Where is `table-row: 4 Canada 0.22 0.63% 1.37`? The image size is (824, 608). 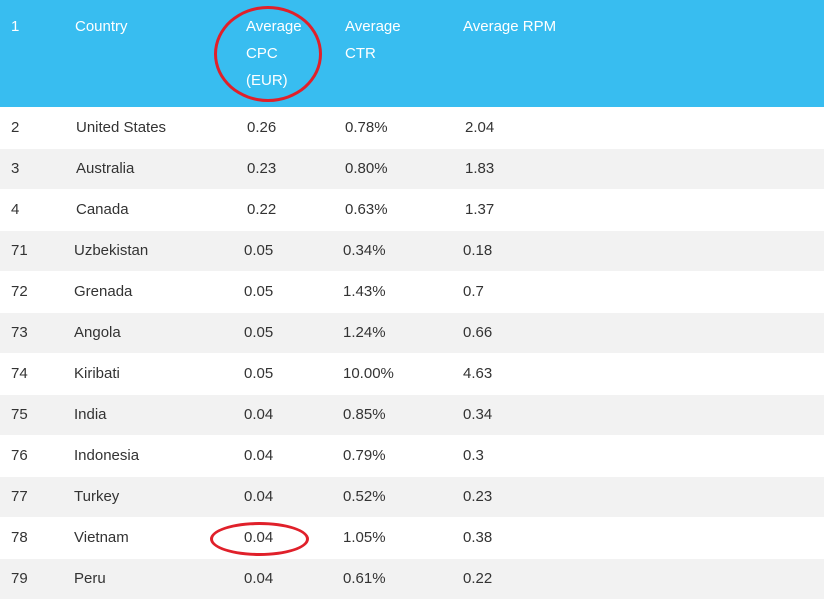
table-row: 4 Canada 0.22 0.63% 1.37 is located at coordinates (412, 210).